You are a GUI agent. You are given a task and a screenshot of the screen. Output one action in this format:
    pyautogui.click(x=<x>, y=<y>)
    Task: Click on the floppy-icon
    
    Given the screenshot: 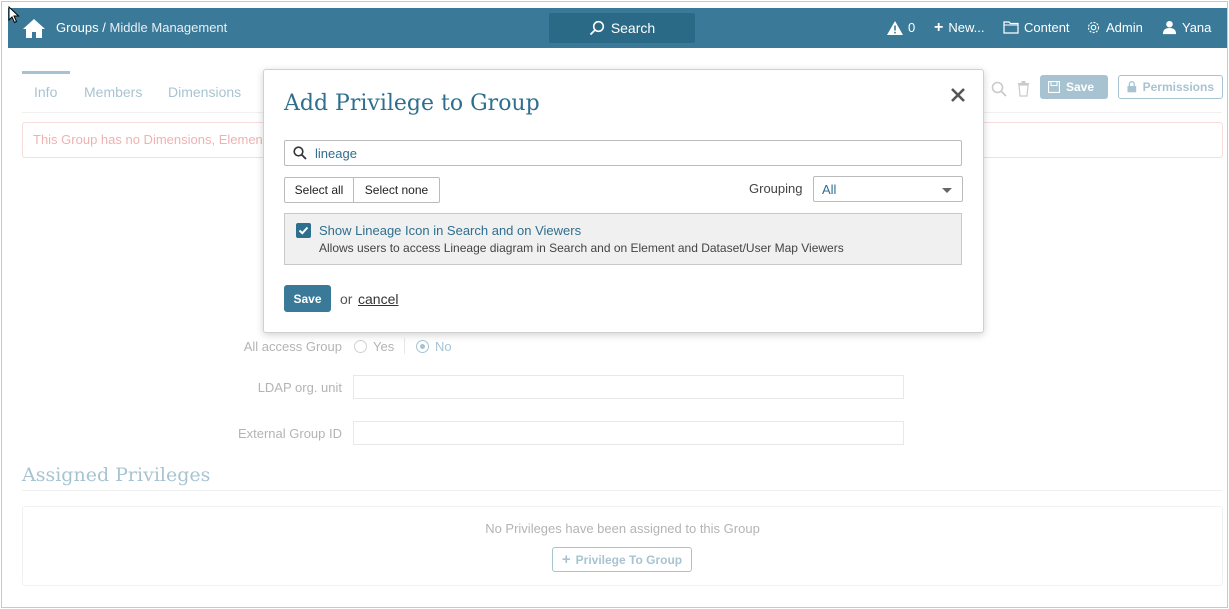 What is the action you would take?
    pyautogui.click(x=1054, y=87)
    